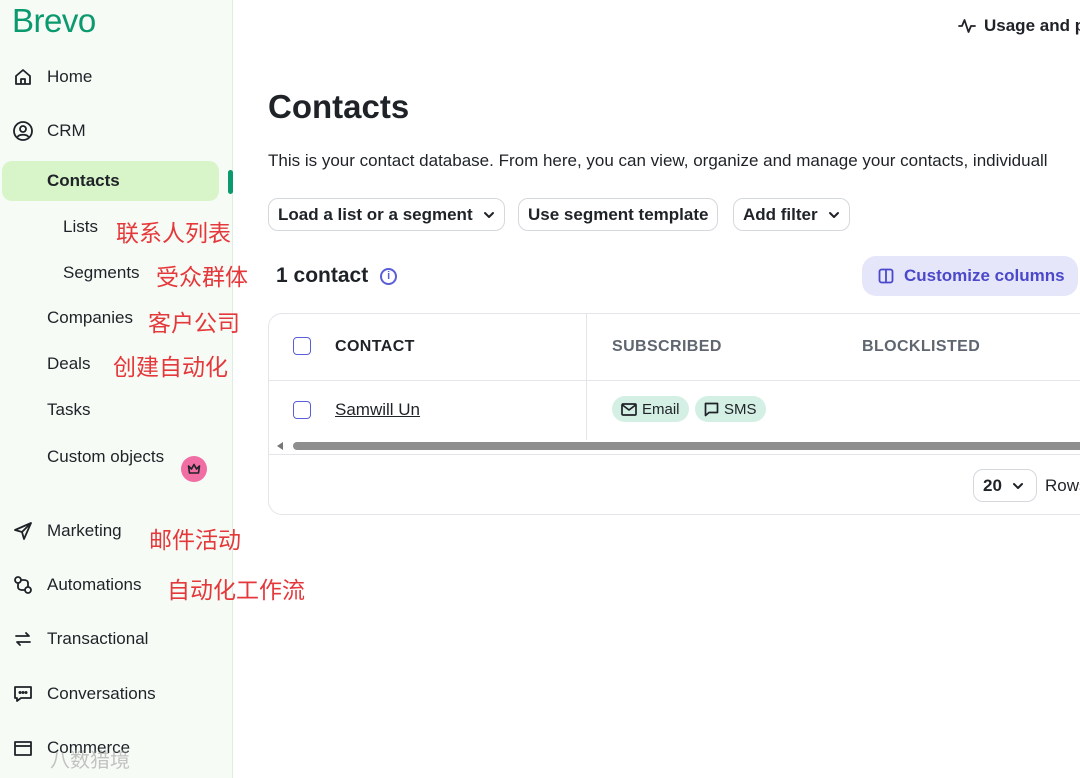 Image resolution: width=1080 pixels, height=778 pixels. What do you see at coordinates (23, 694) in the screenshot?
I see `chat-icon` at bounding box center [23, 694].